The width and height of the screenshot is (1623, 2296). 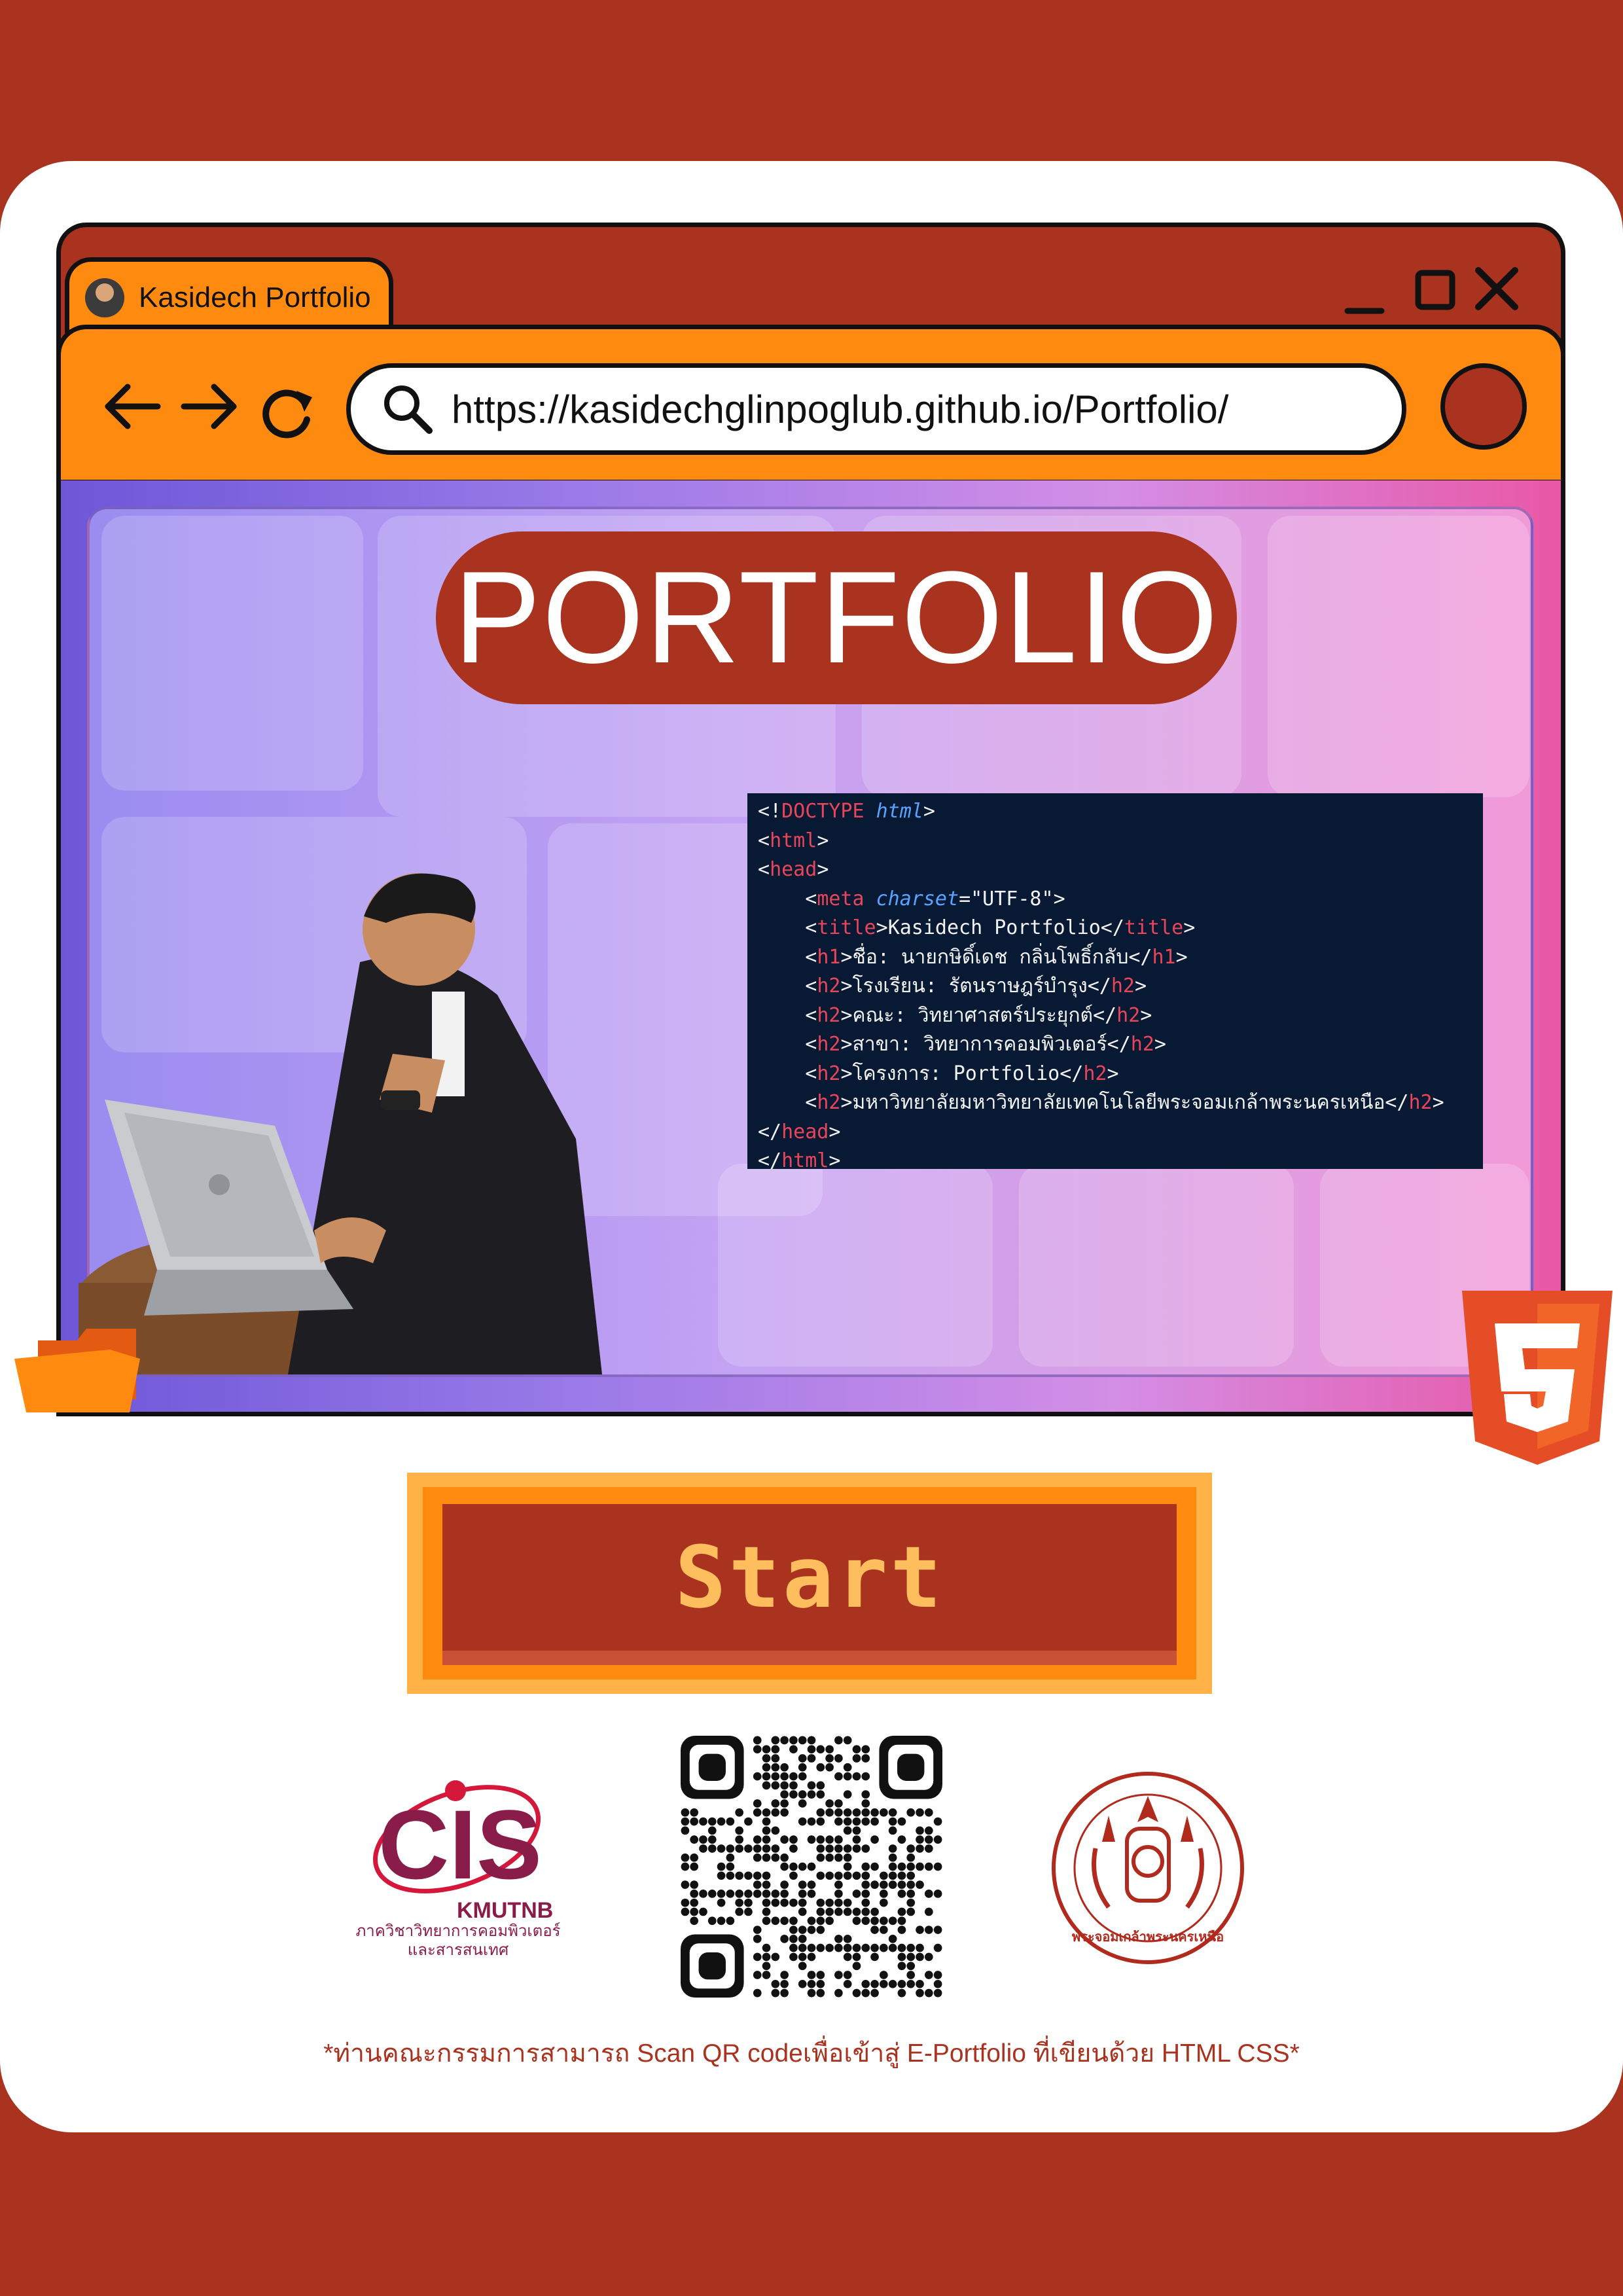 What do you see at coordinates (837, 617) in the screenshot?
I see `portfolio-title-pill: PORTFOLIO` at bounding box center [837, 617].